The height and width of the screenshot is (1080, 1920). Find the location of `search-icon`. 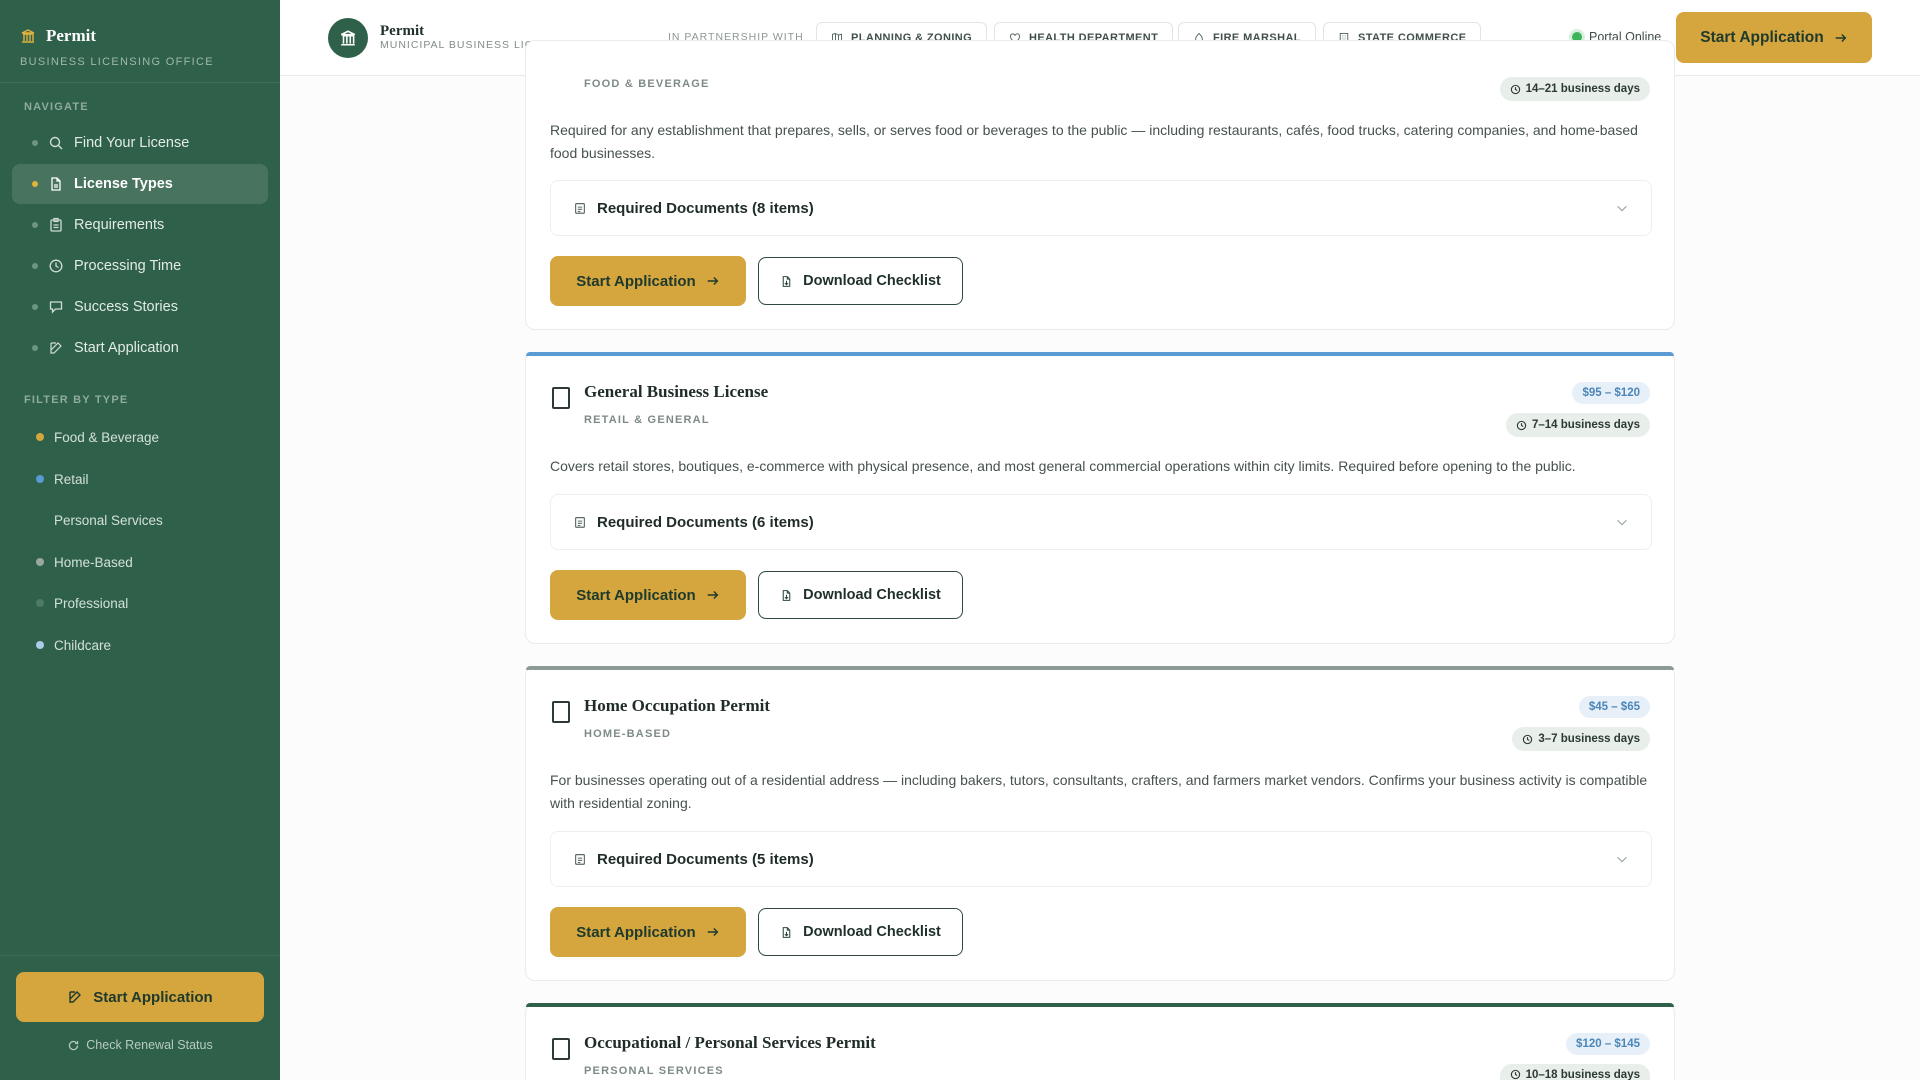

search-icon is located at coordinates (56, 143).